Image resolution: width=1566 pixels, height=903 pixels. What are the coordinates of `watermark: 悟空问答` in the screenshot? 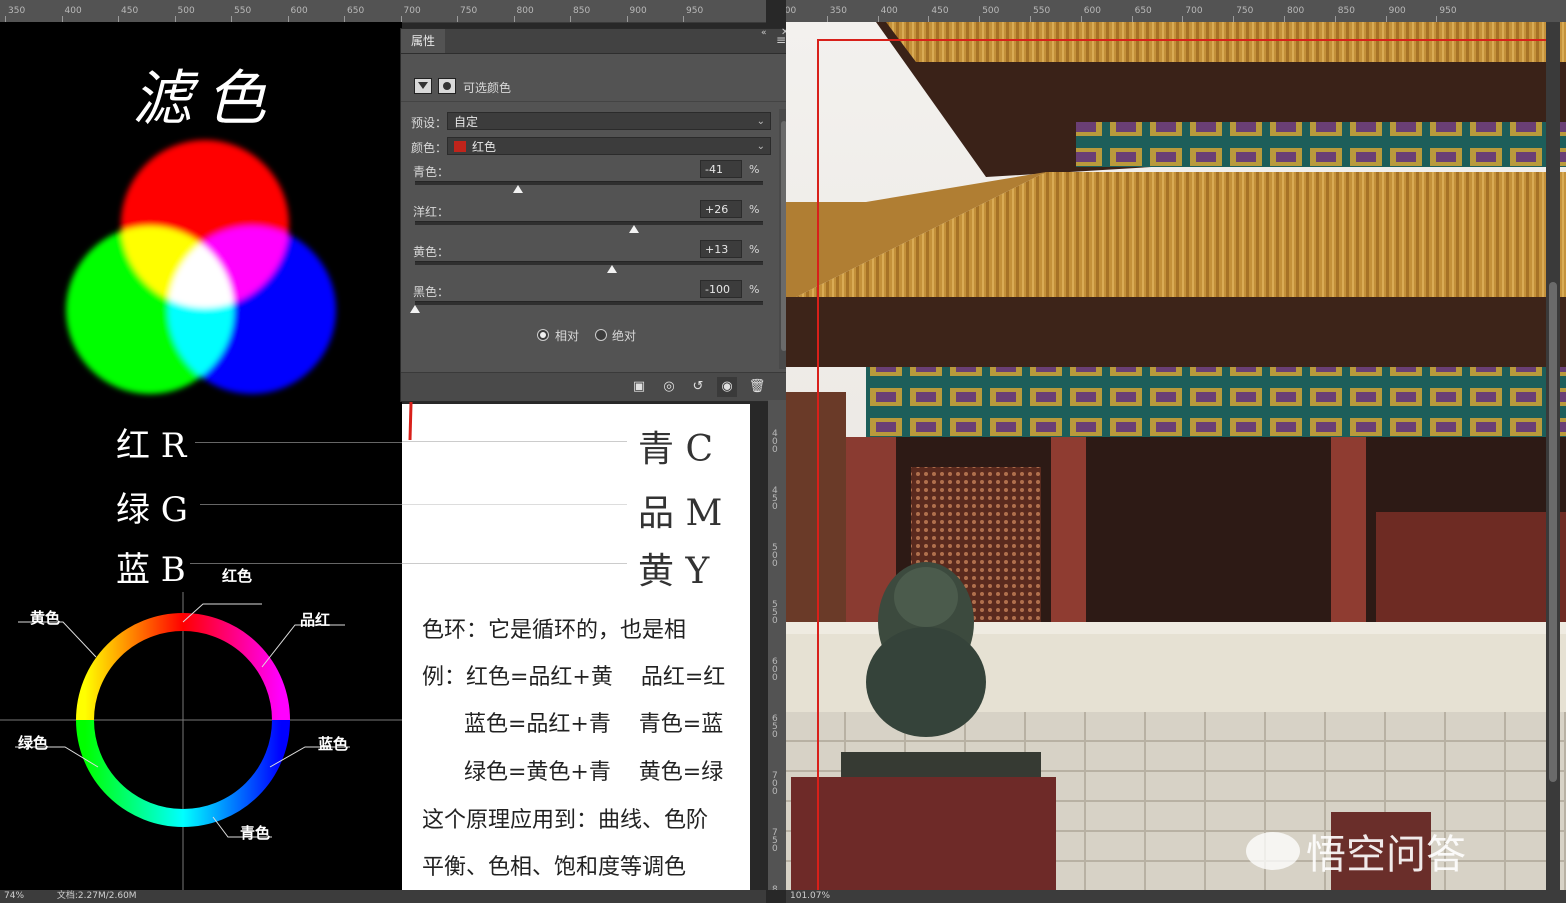 It's located at (1356, 851).